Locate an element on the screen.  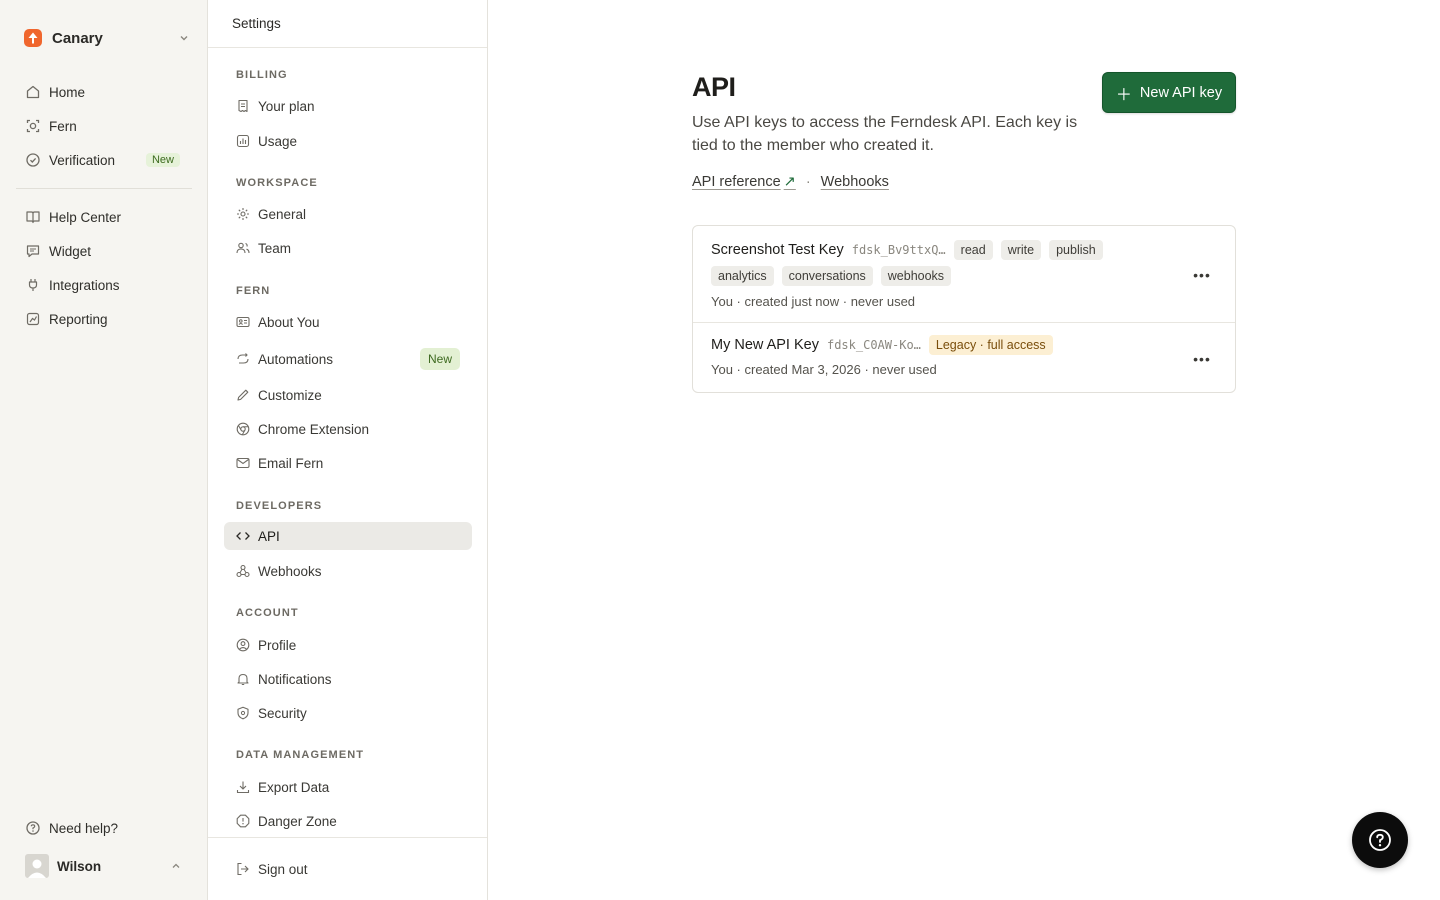
settings-item-label: Email Fern is located at coordinates (291, 463).